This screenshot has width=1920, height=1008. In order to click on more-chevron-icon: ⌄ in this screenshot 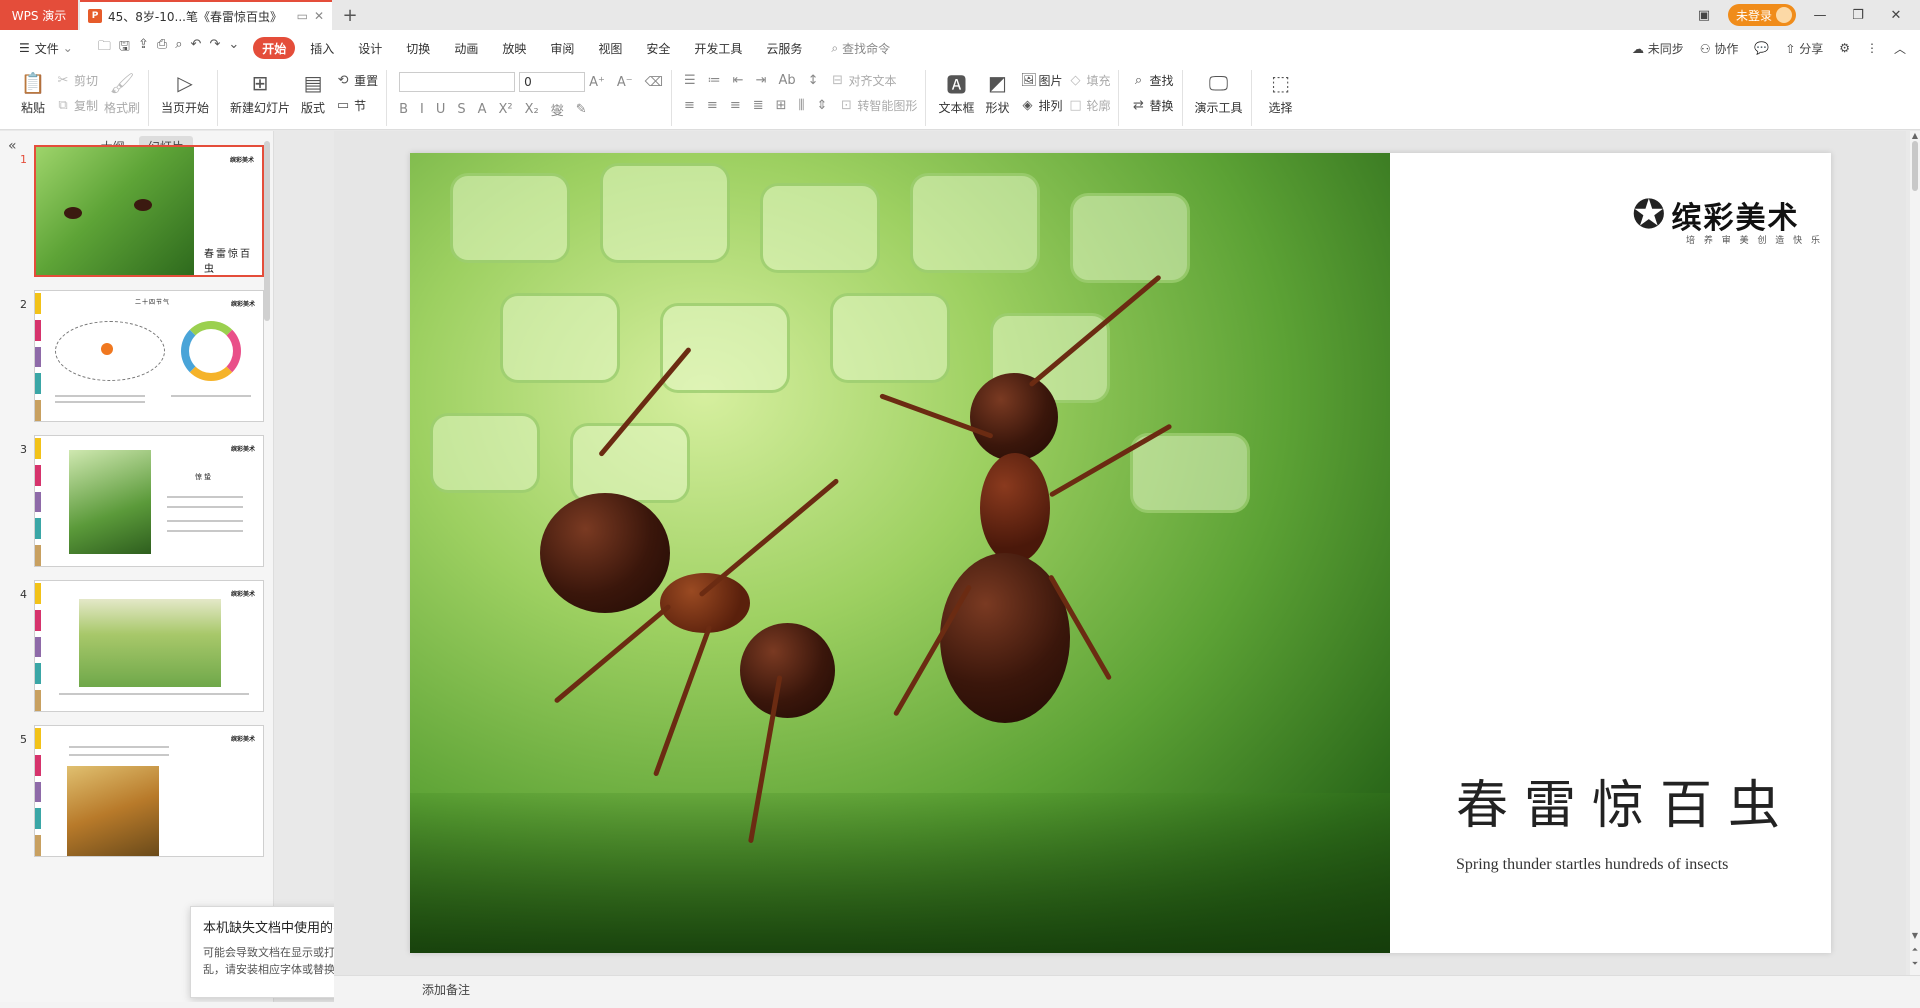, I will do `click(233, 48)`.